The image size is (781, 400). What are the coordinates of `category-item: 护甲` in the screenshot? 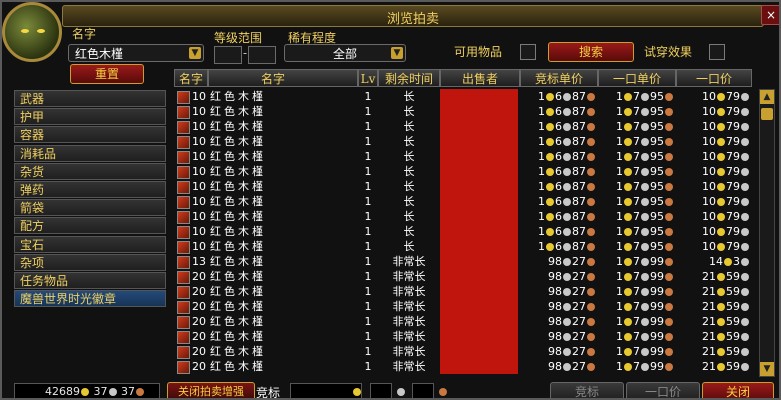 It's located at (90, 117).